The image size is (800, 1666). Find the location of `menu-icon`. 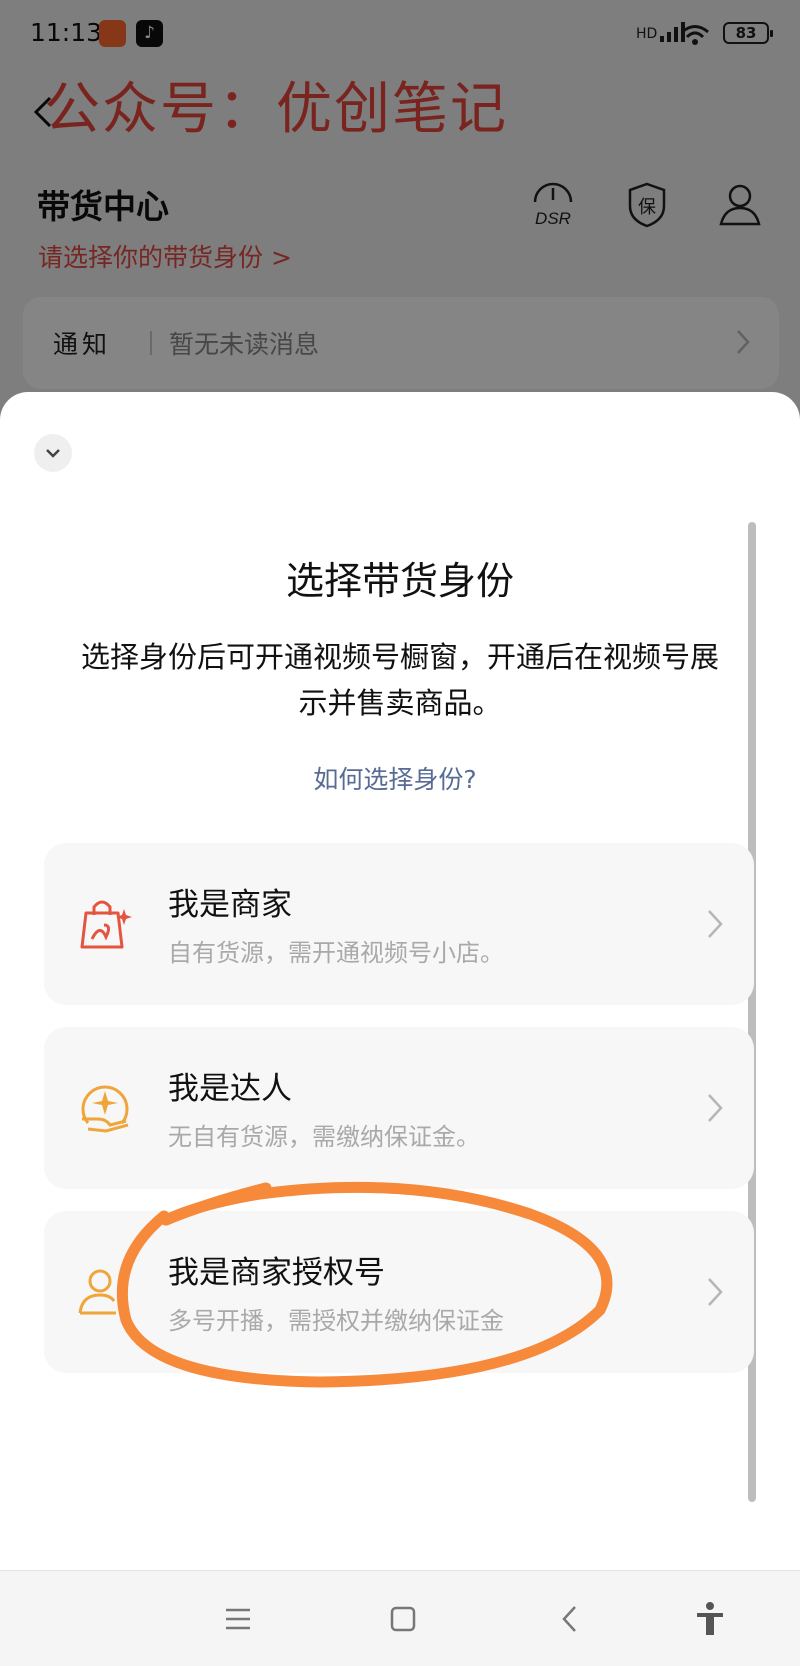

menu-icon is located at coordinates (238, 1619).